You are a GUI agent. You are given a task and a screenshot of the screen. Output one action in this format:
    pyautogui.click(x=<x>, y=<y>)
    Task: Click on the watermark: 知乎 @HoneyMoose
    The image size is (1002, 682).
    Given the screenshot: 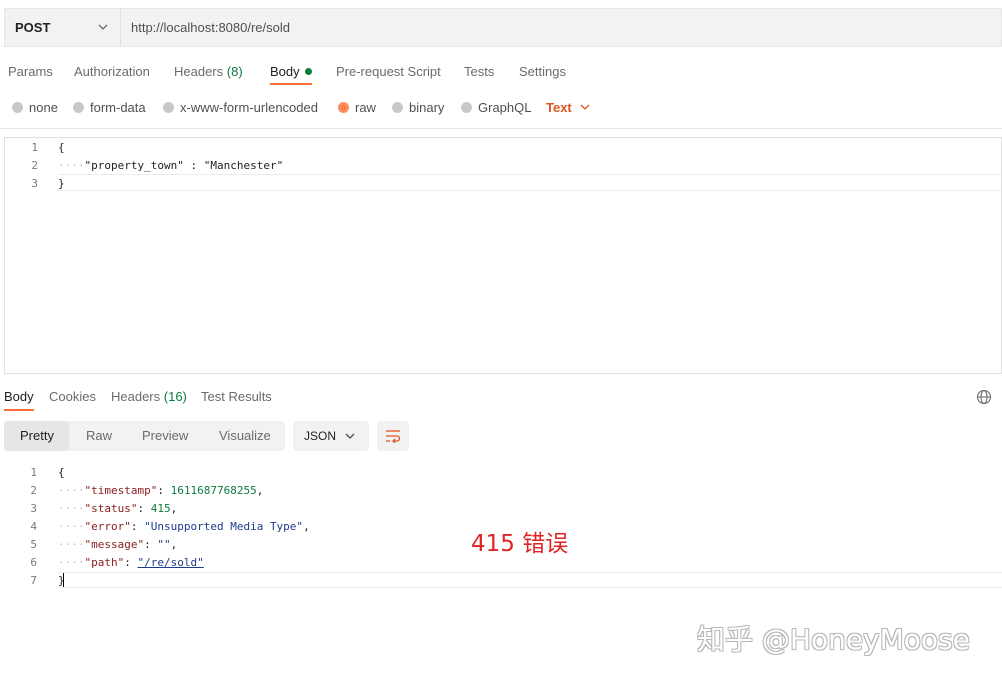 What is the action you would take?
    pyautogui.click(x=833, y=639)
    